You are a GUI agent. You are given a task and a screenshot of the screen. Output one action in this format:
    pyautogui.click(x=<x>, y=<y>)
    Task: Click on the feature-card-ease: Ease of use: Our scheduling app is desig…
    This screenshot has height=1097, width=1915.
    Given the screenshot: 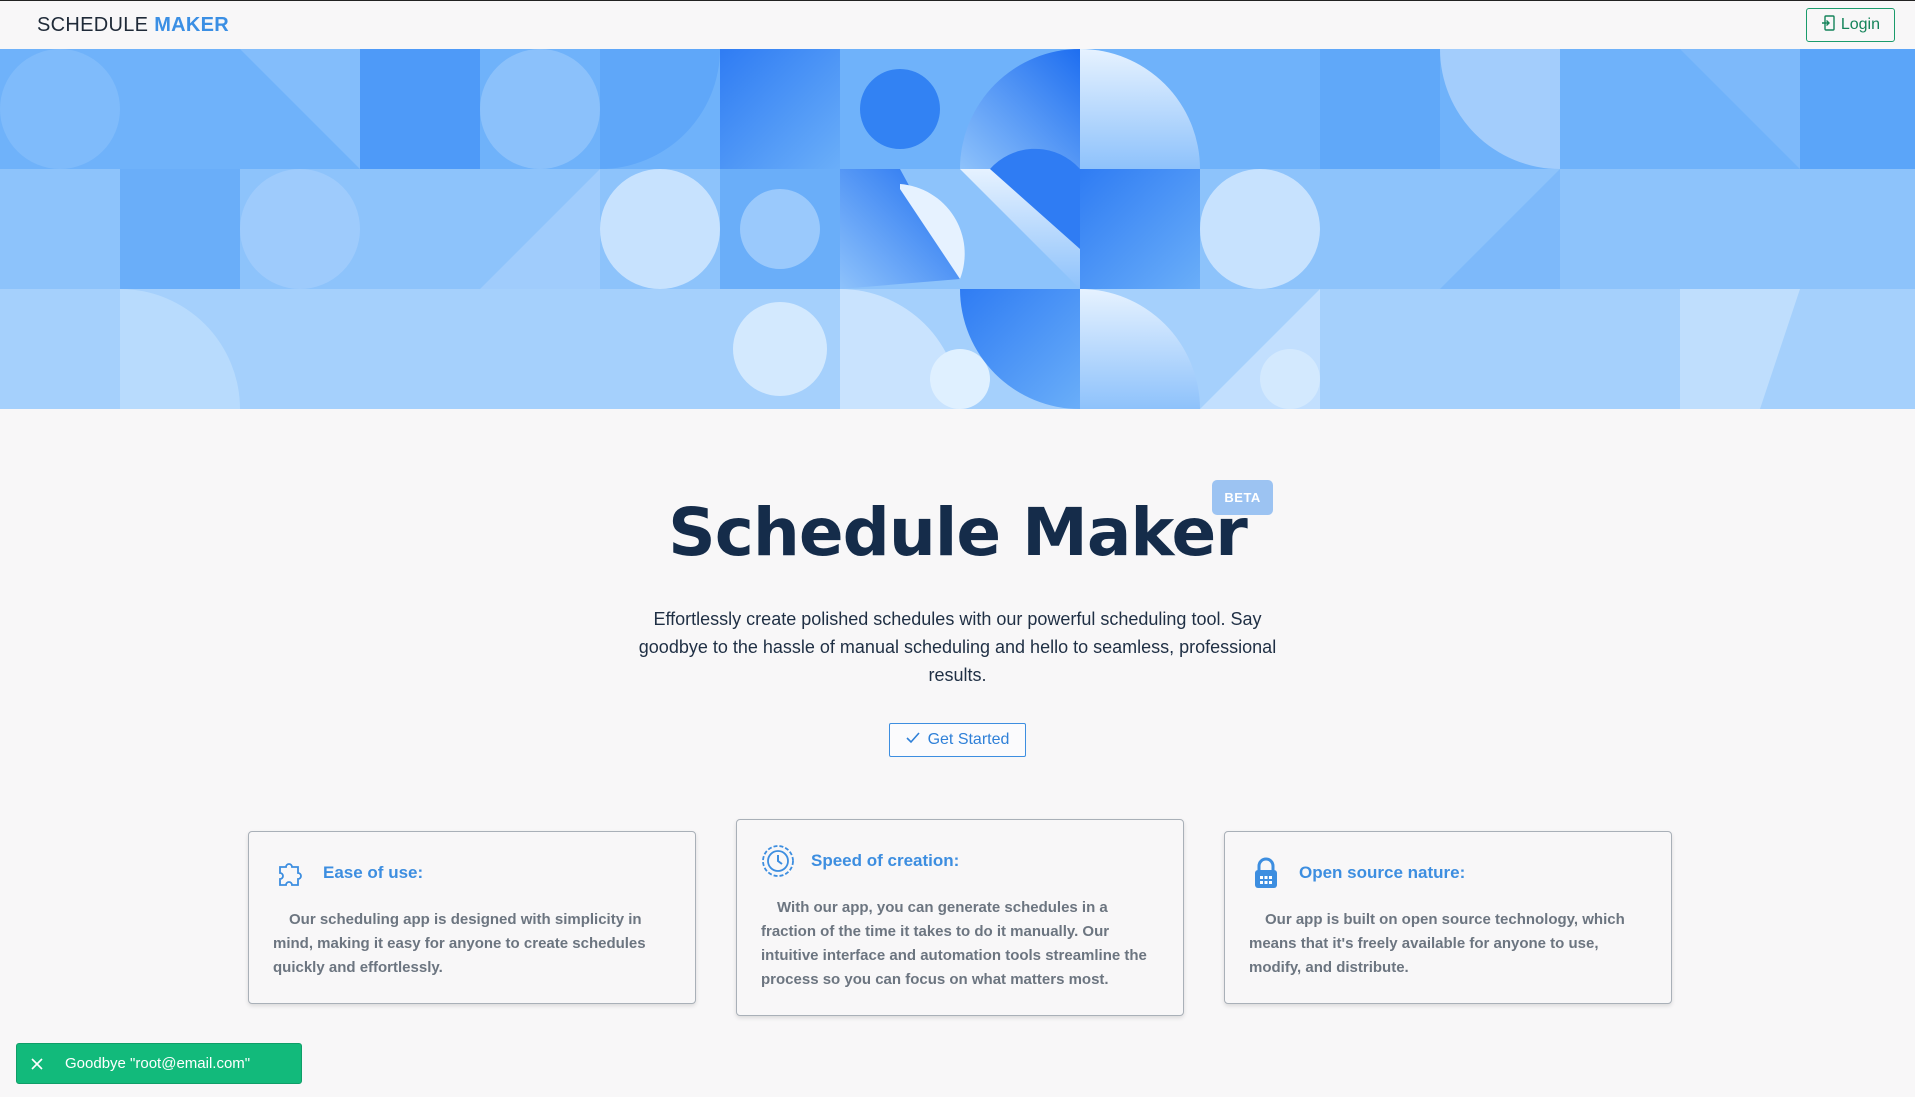 What is the action you would take?
    pyautogui.click(x=472, y=917)
    